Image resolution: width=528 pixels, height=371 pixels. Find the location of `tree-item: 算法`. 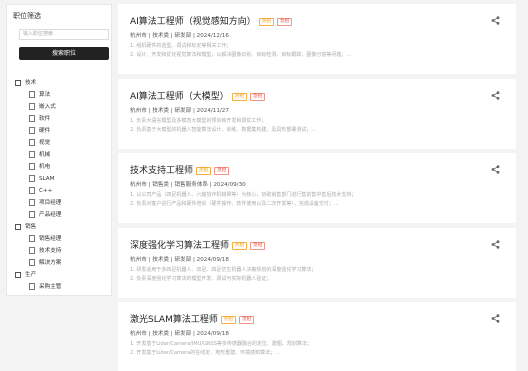

tree-item: 算法 is located at coordinates (63, 95).